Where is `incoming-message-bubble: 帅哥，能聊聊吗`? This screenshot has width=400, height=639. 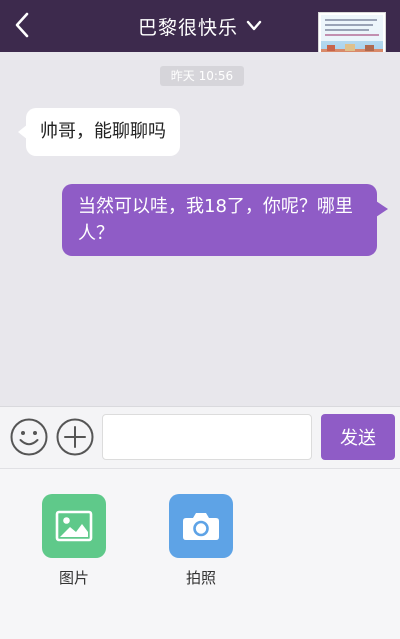
incoming-message-bubble: 帅哥，能聊聊吗 is located at coordinates (103, 132).